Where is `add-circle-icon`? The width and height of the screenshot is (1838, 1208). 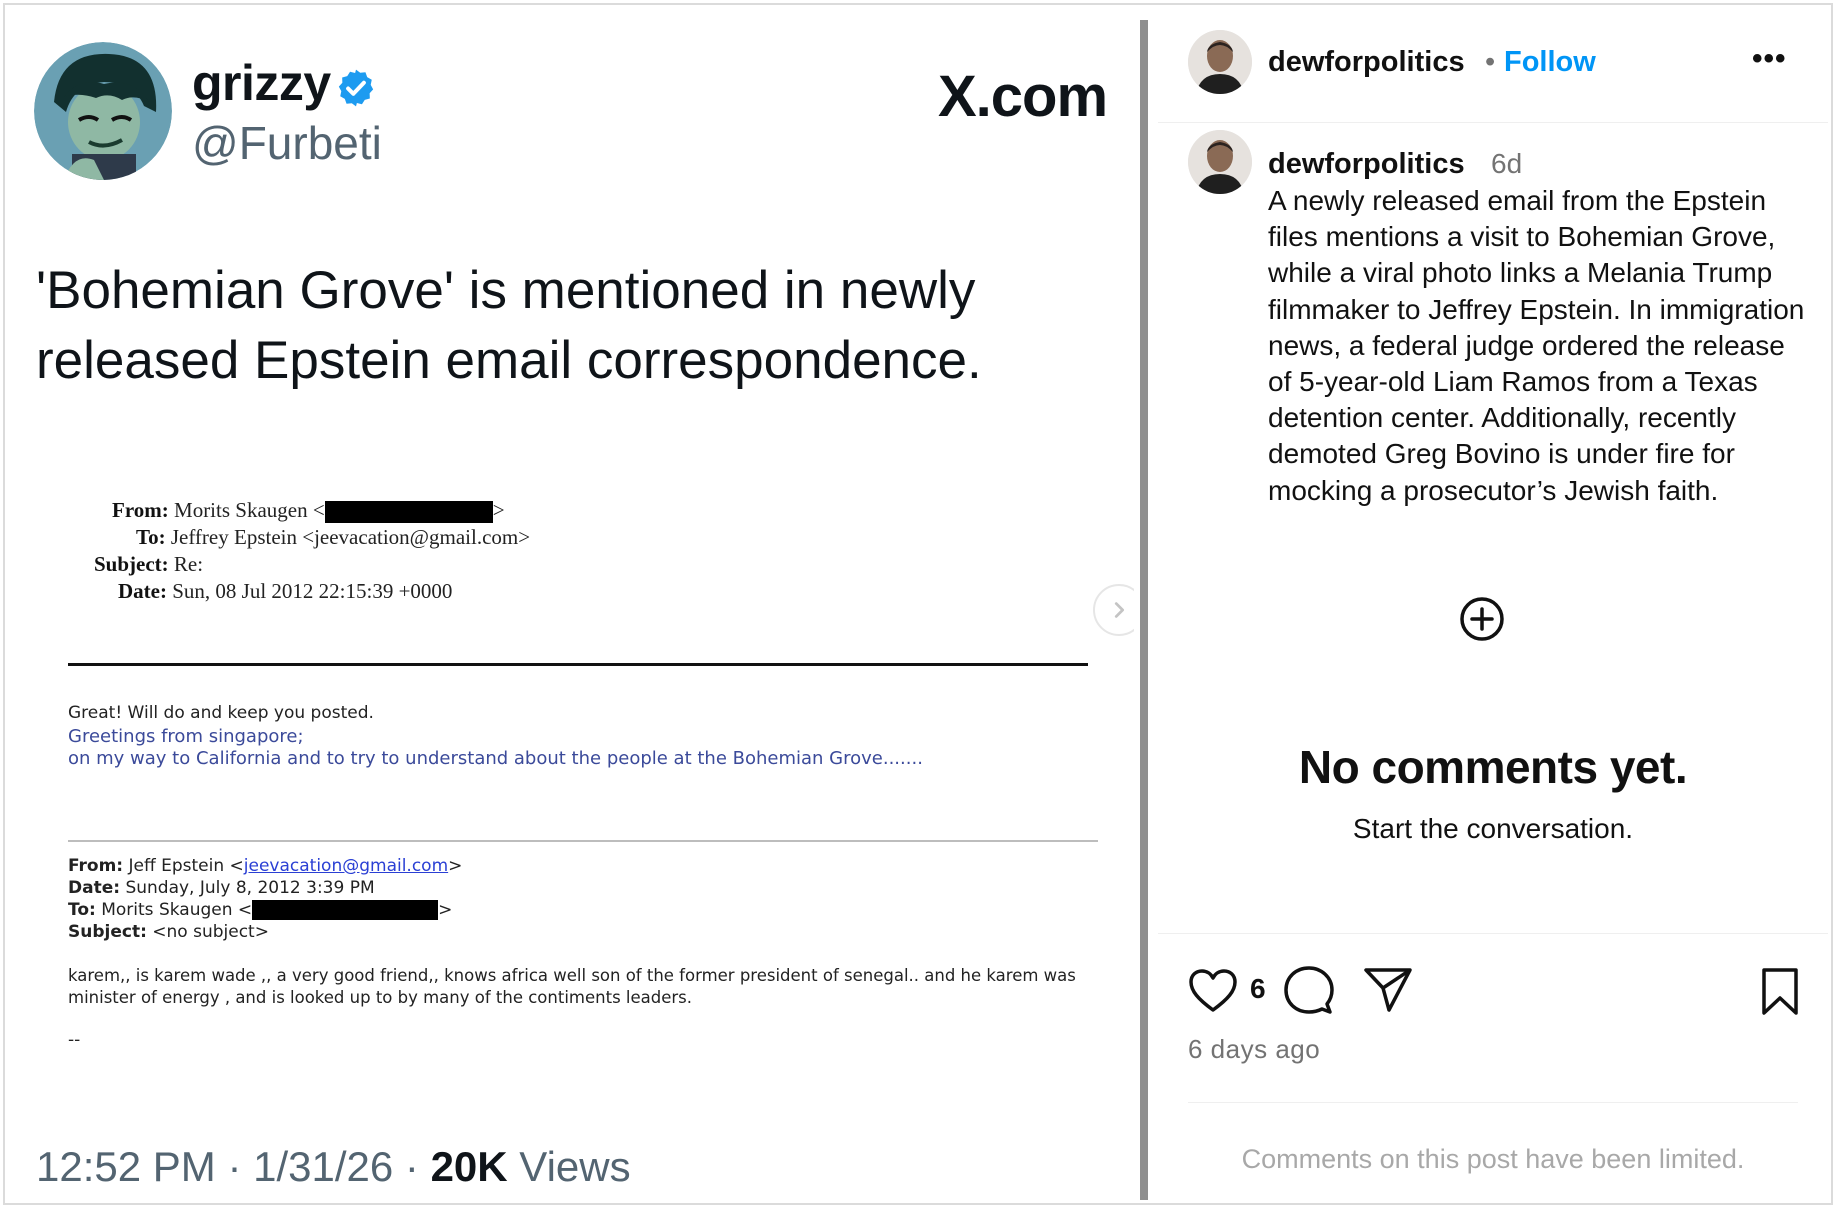
add-circle-icon is located at coordinates (1482, 619).